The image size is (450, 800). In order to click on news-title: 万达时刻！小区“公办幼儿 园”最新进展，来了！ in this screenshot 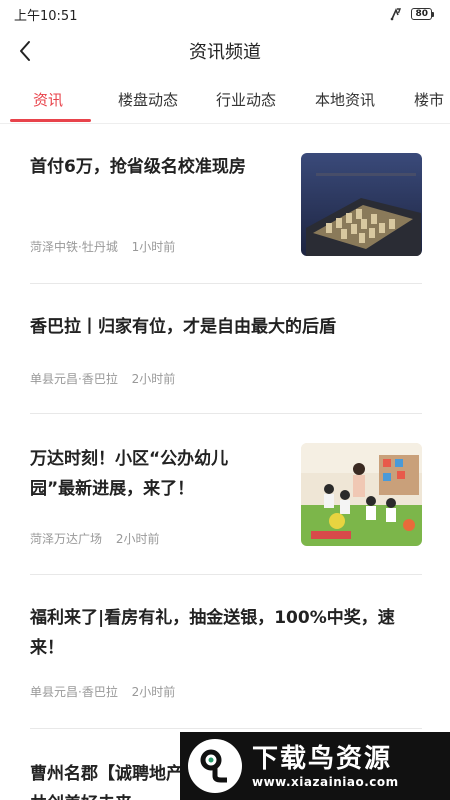, I will do `click(160, 474)`.